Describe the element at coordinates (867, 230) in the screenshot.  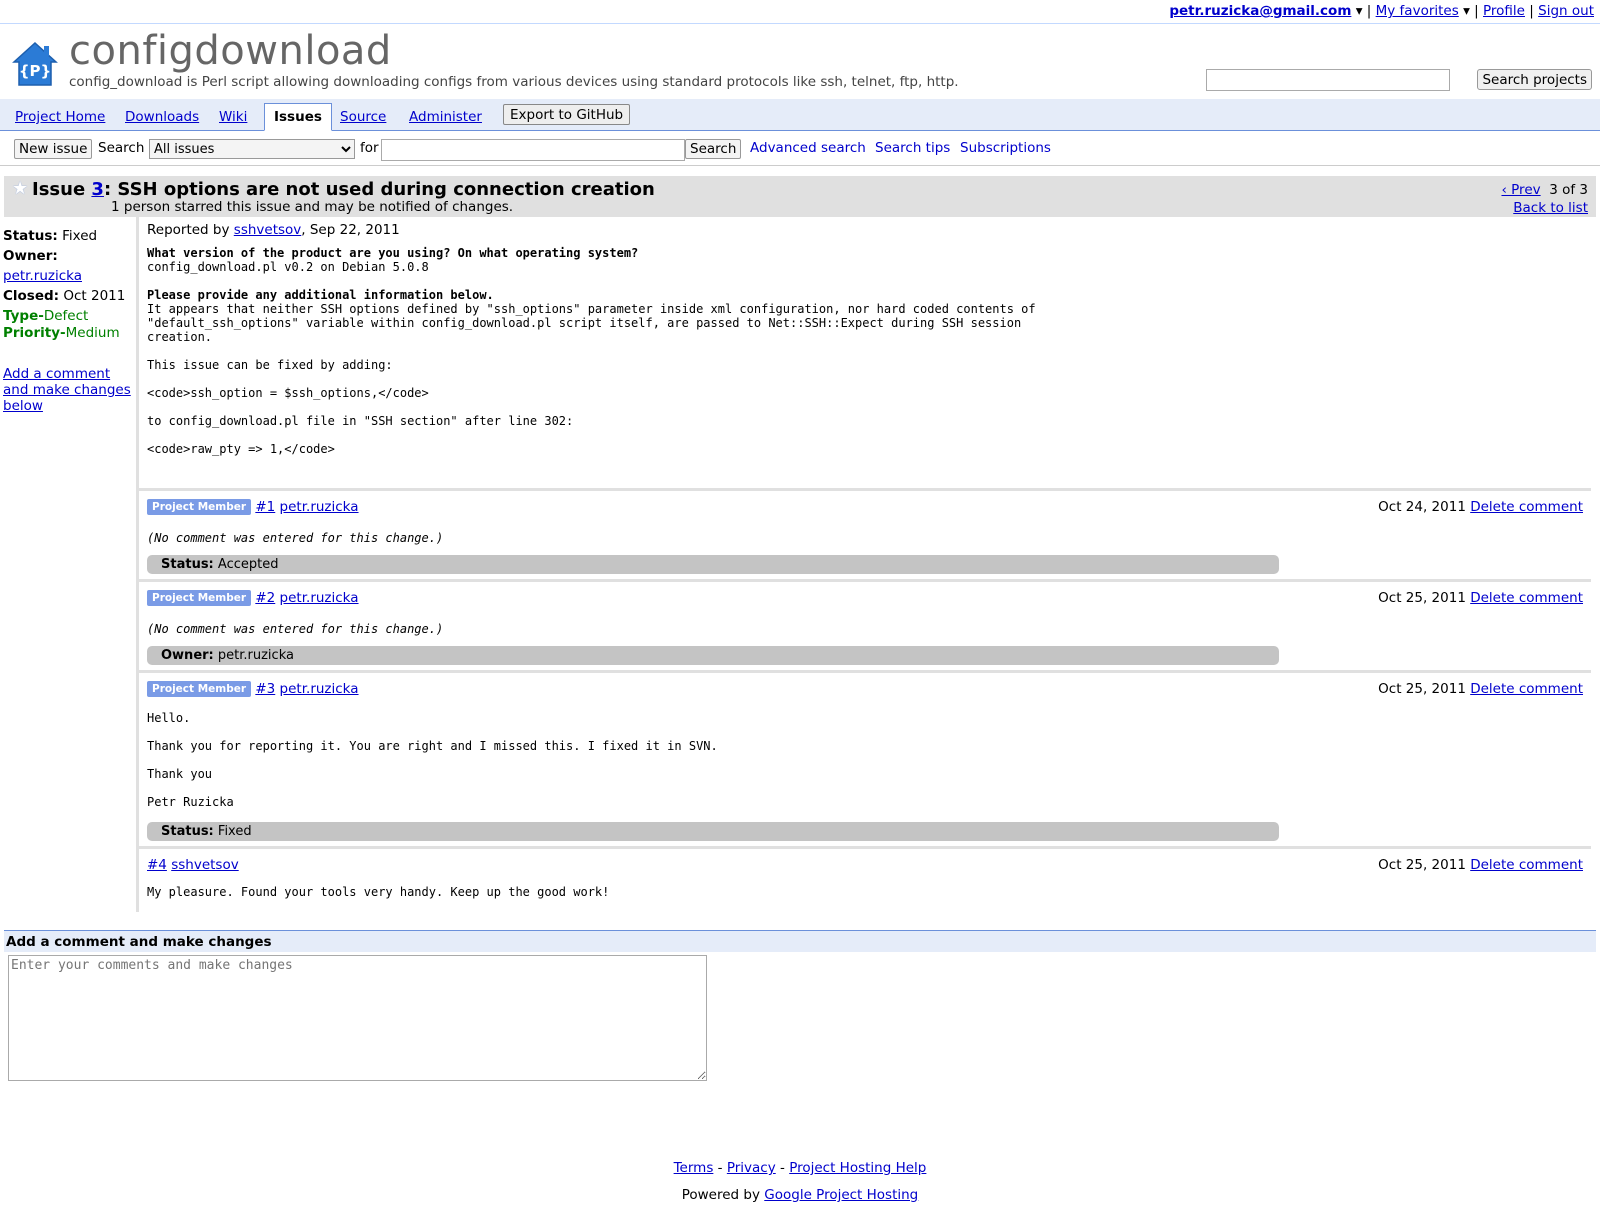
I see `reported-by: Reported by sshvetsov, Sep 22, 2011` at that location.